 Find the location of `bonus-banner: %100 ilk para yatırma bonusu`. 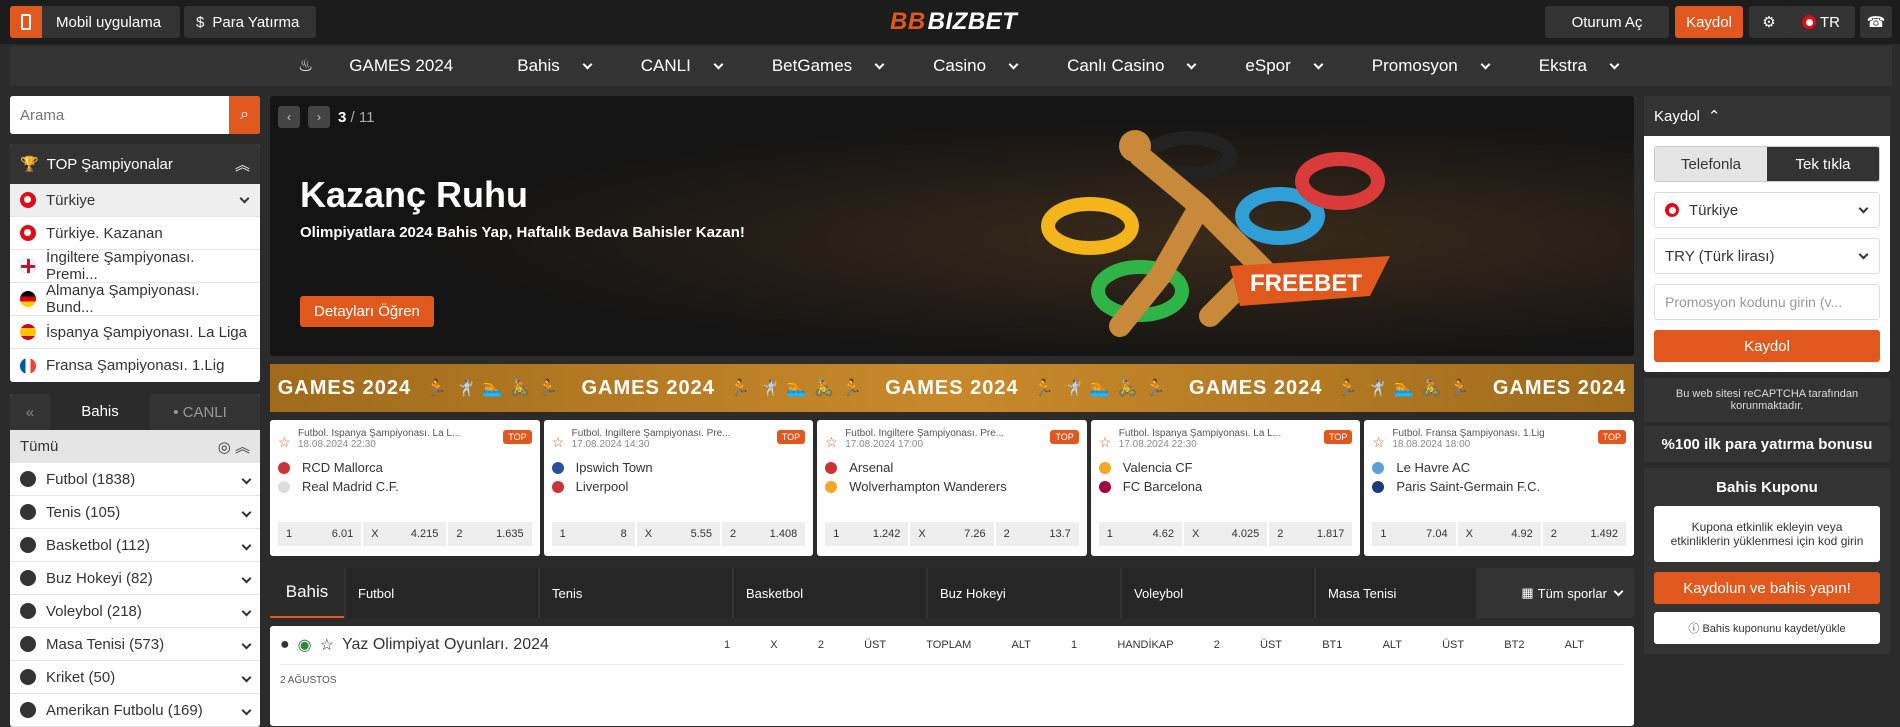

bonus-banner: %100 ilk para yatırma bonusu is located at coordinates (1767, 444).